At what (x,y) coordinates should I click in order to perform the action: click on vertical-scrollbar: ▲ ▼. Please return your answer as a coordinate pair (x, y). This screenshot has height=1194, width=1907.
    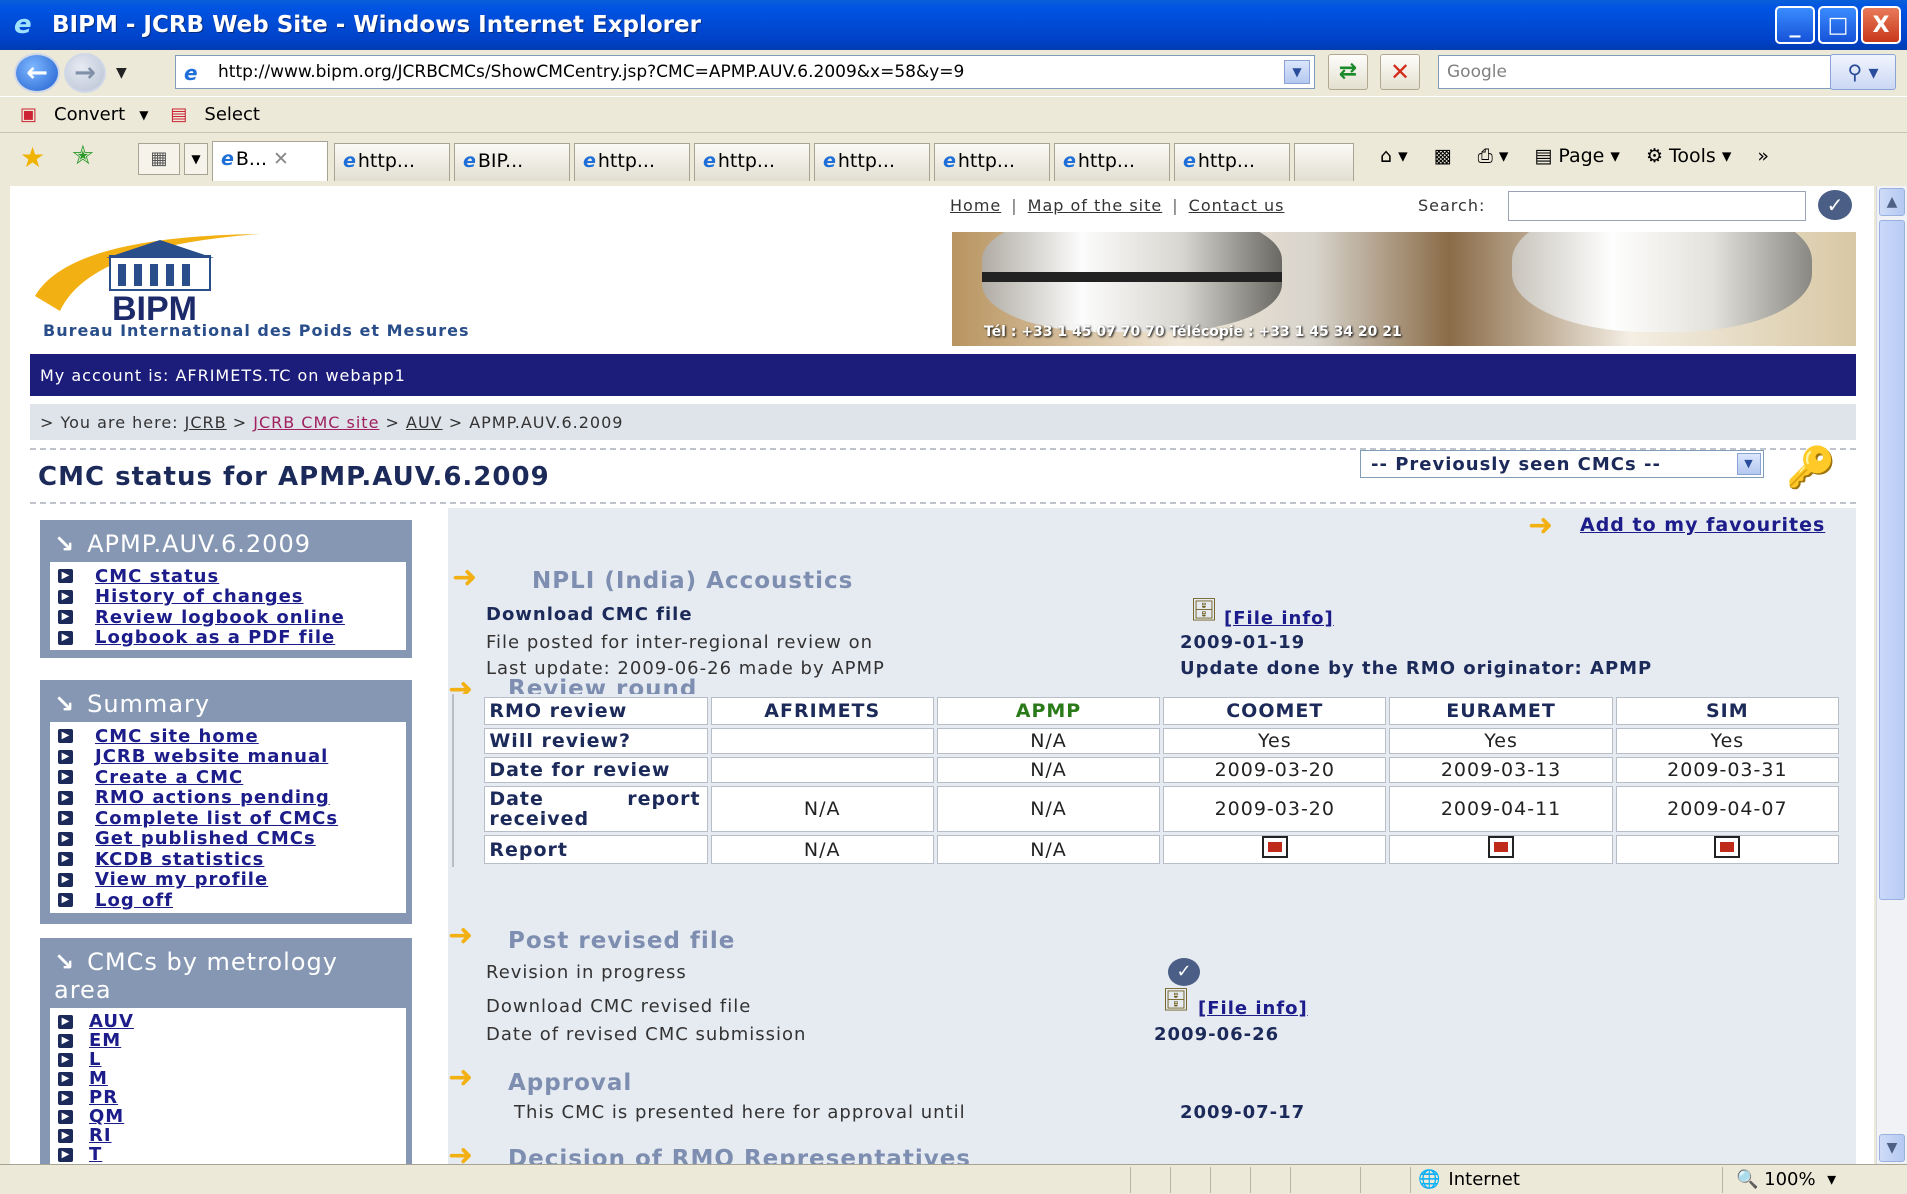
    Looking at the image, I should click on (1891, 675).